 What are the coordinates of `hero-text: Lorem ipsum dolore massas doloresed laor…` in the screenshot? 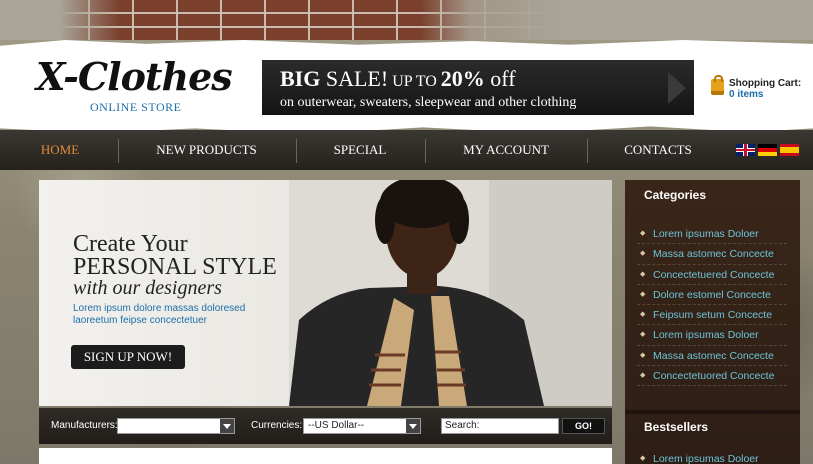 It's located at (159, 314).